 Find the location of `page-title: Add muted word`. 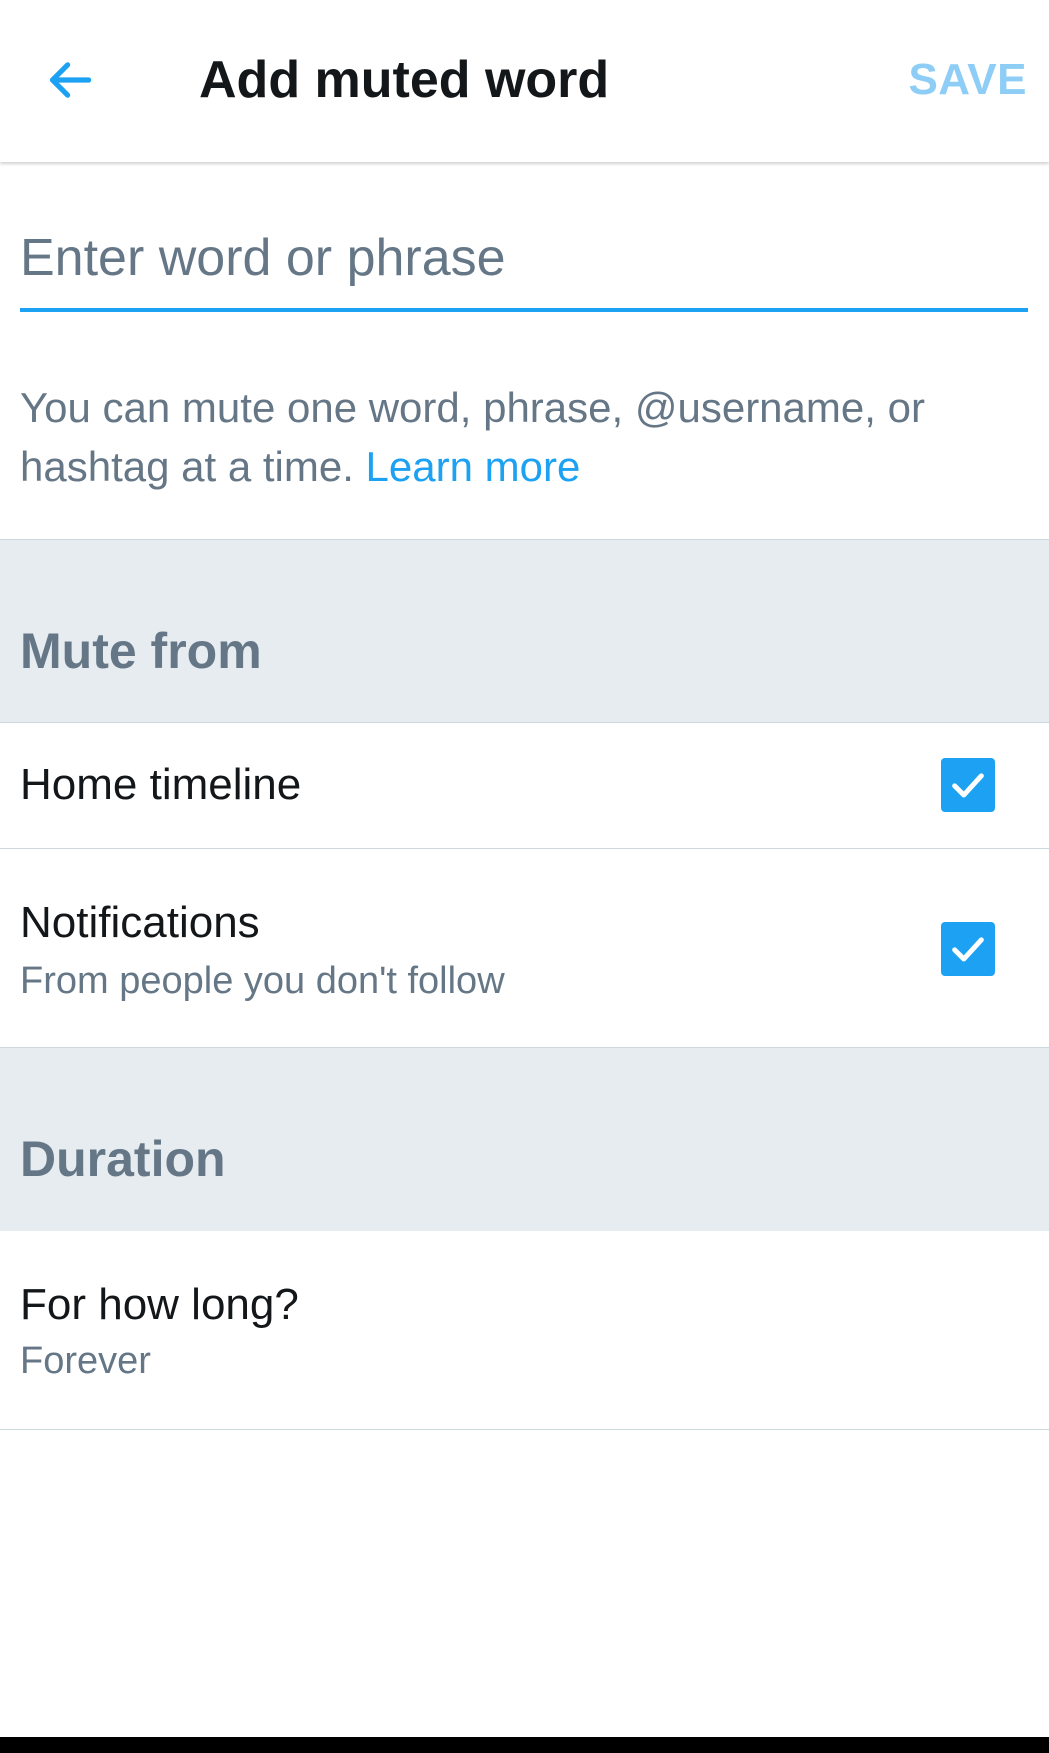

page-title: Add muted word is located at coordinates (404, 80).